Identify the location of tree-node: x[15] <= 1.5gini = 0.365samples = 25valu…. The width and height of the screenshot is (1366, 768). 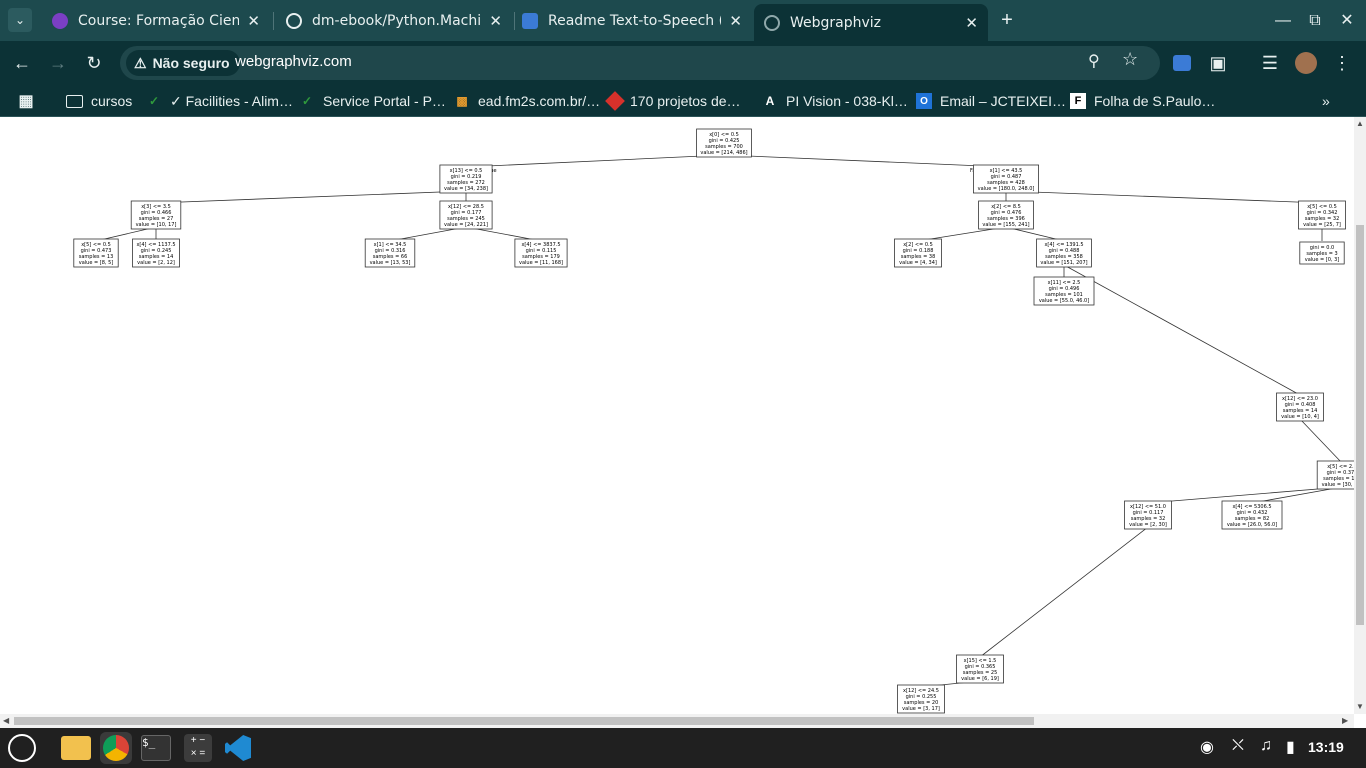
(980, 669).